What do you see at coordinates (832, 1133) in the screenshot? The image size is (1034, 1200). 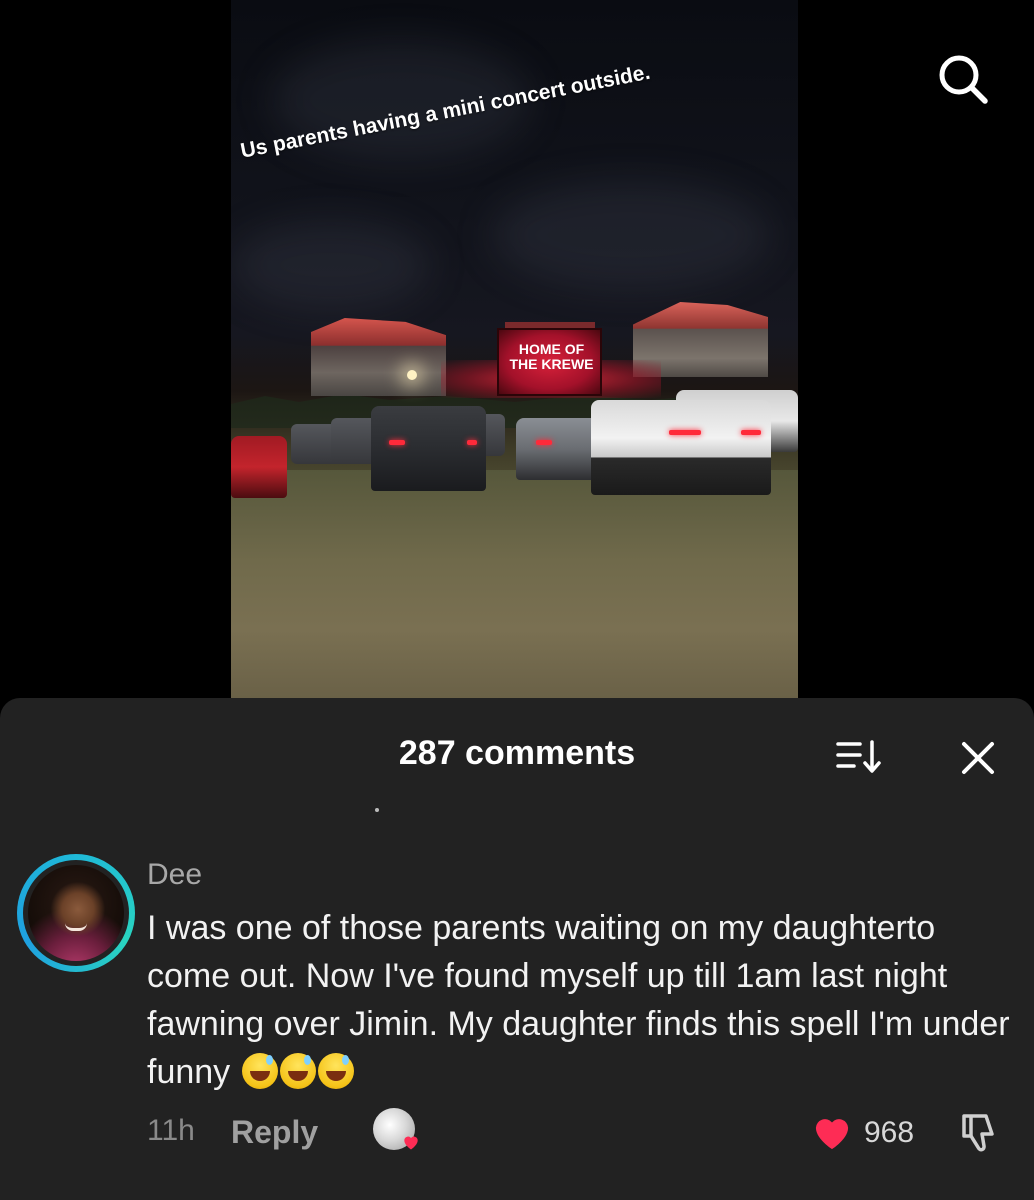 I see `heart-icon` at bounding box center [832, 1133].